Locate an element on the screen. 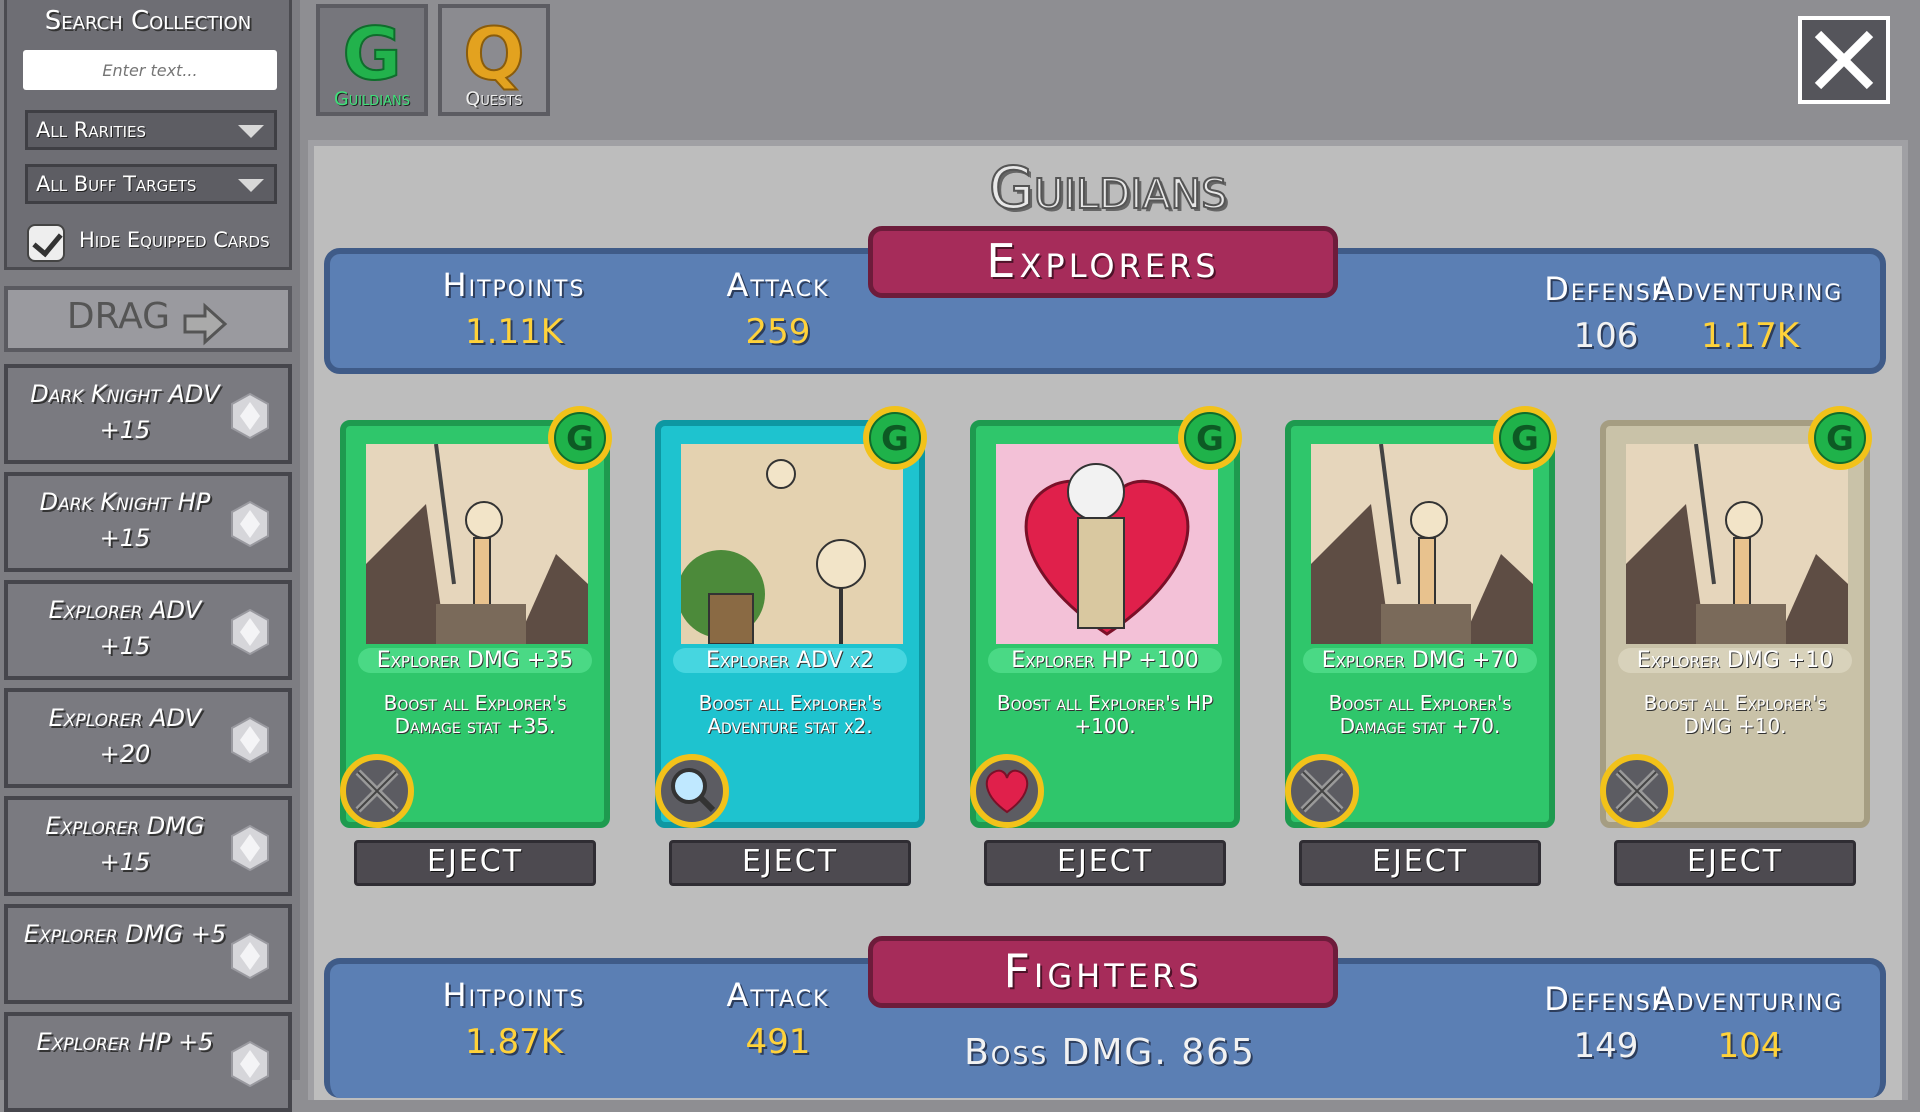 The height and width of the screenshot is (1112, 1920). quests-q-icon: Q is located at coordinates (493, 54).